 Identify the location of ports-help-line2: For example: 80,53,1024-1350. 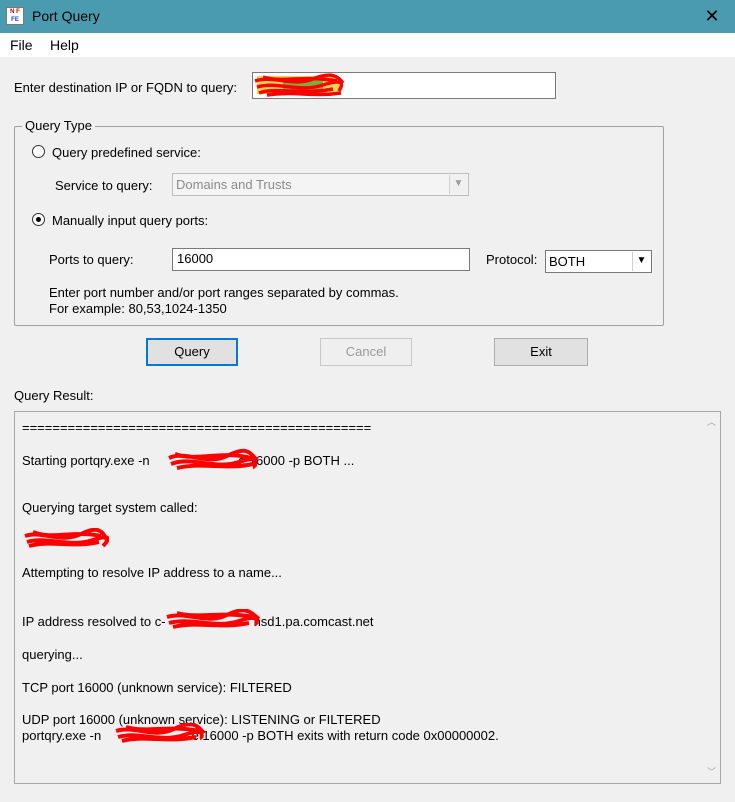
(138, 308).